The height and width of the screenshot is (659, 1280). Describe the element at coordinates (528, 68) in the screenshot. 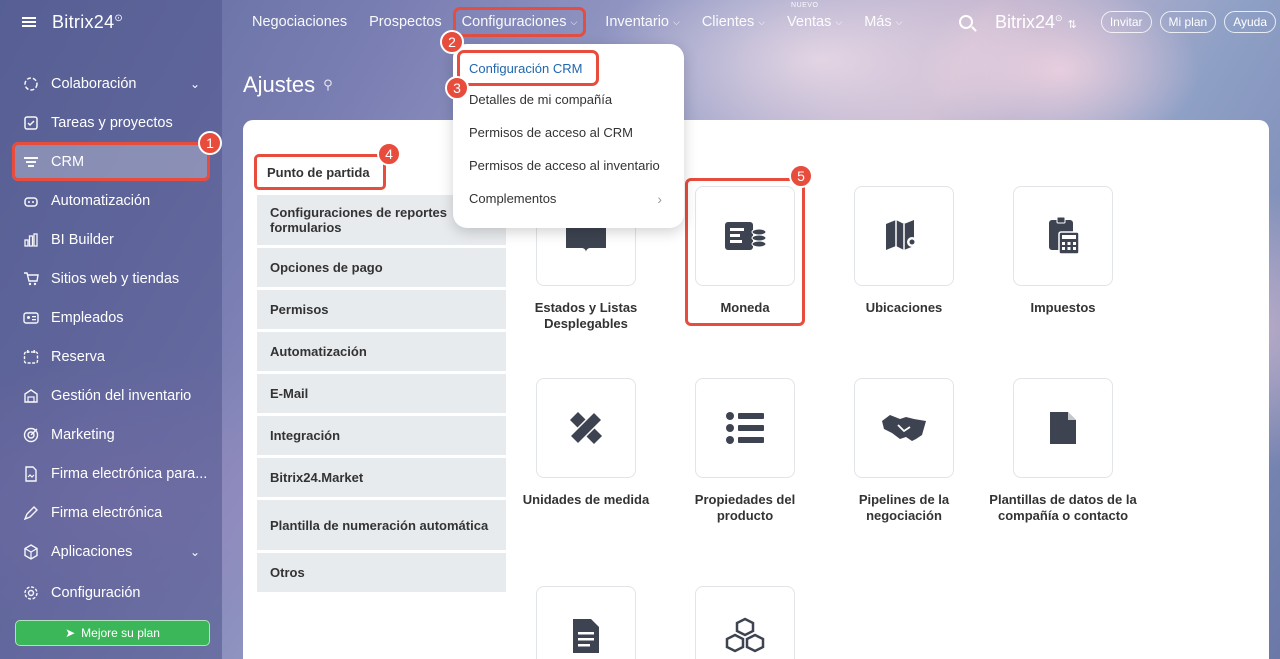

I see `dropdown-item-configuracion-crm: Configuración CRM` at that location.